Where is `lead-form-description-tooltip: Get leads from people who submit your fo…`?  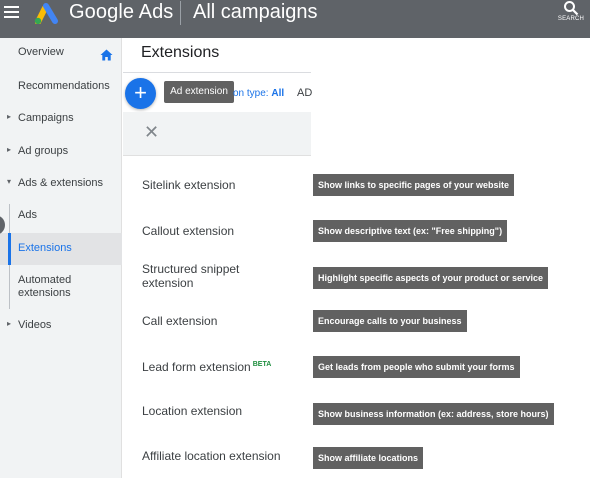 lead-form-description-tooltip: Get leads from people who submit your fo… is located at coordinates (416, 367).